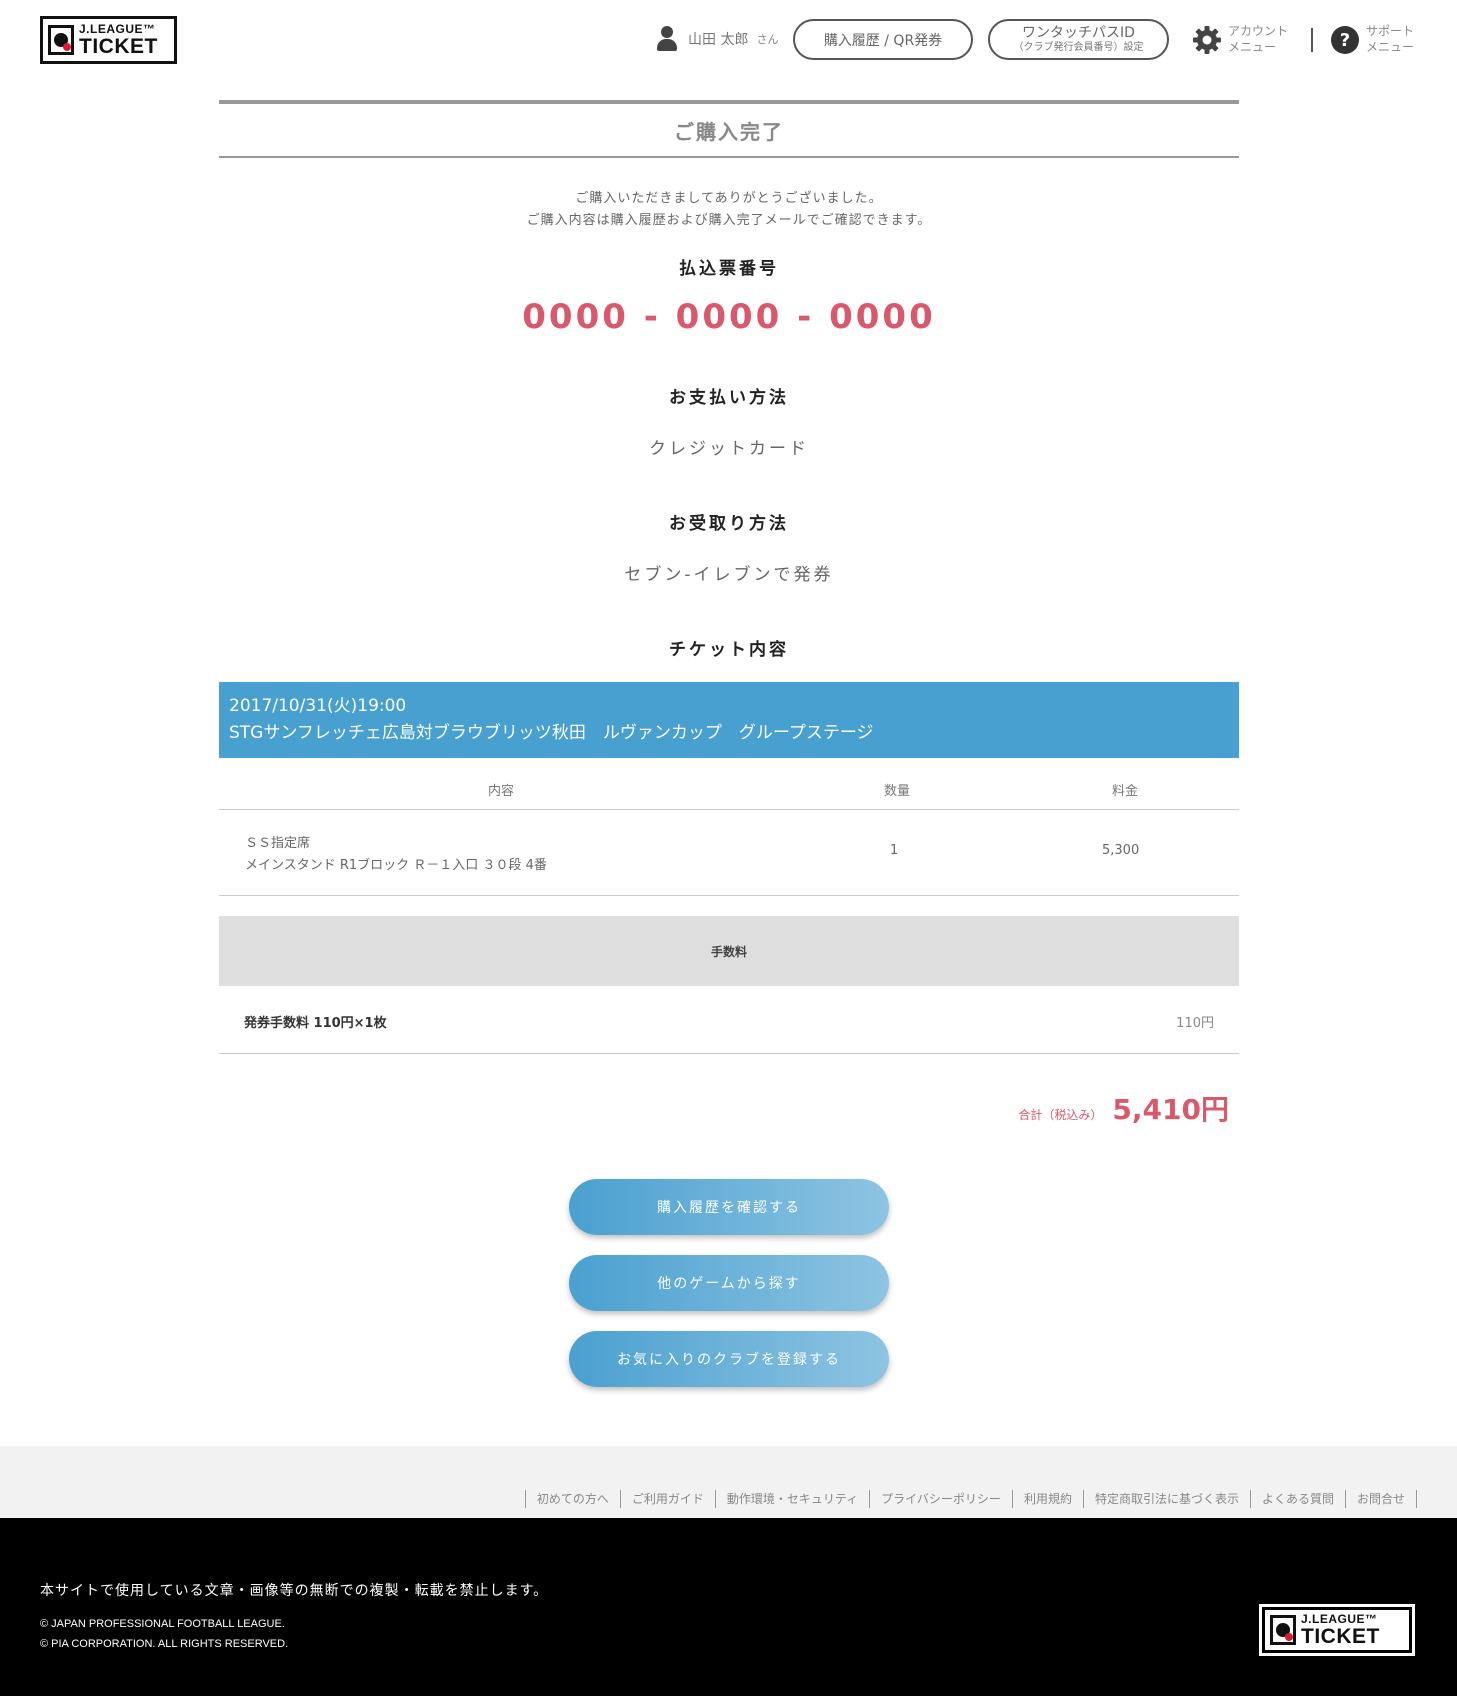  Describe the element at coordinates (767, 39) in the screenshot. I see `user-suffix: さん` at that location.